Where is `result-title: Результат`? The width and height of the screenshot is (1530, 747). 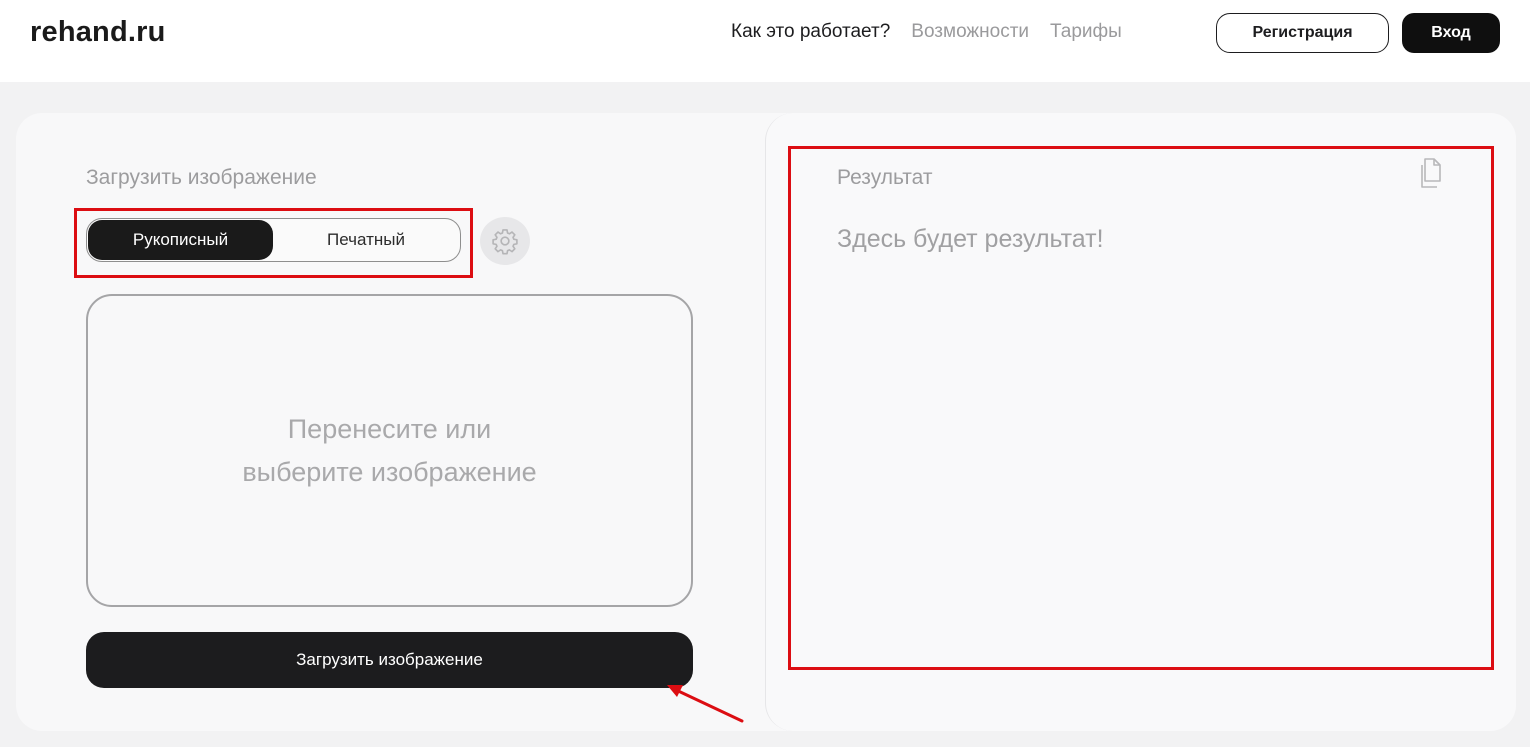 result-title: Результат is located at coordinates (885, 177).